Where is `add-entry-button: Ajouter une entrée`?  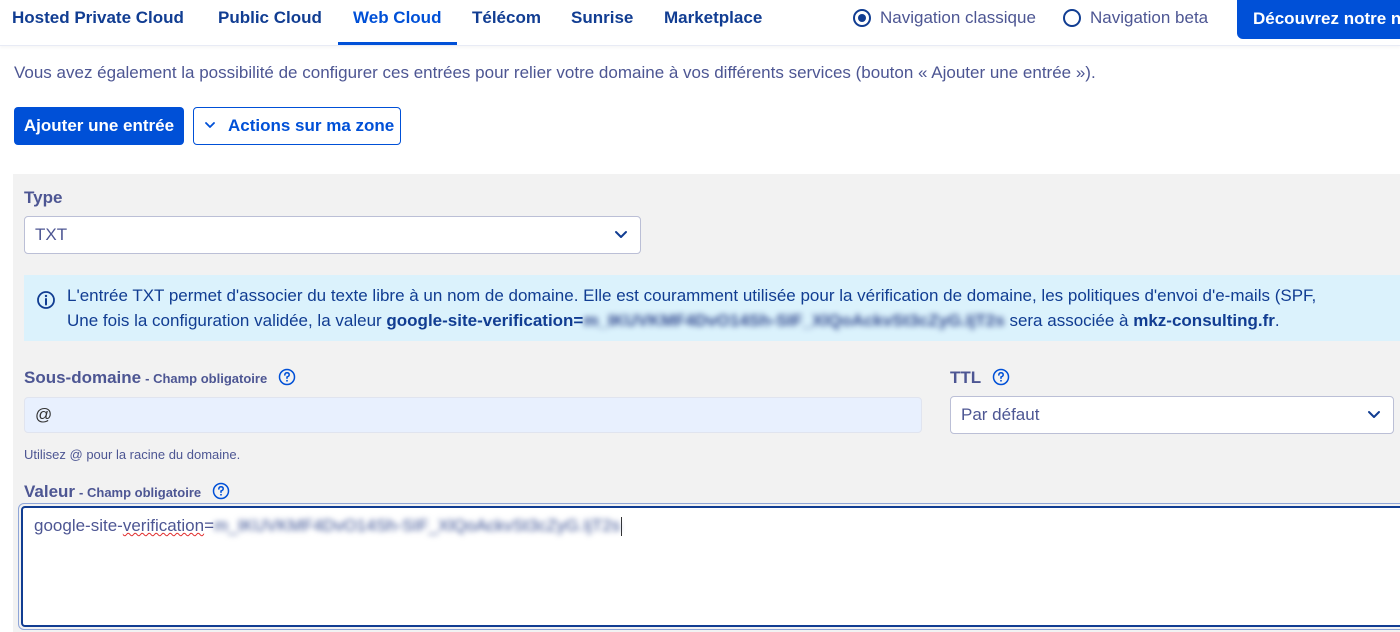 add-entry-button: Ajouter une entrée is located at coordinates (99, 126).